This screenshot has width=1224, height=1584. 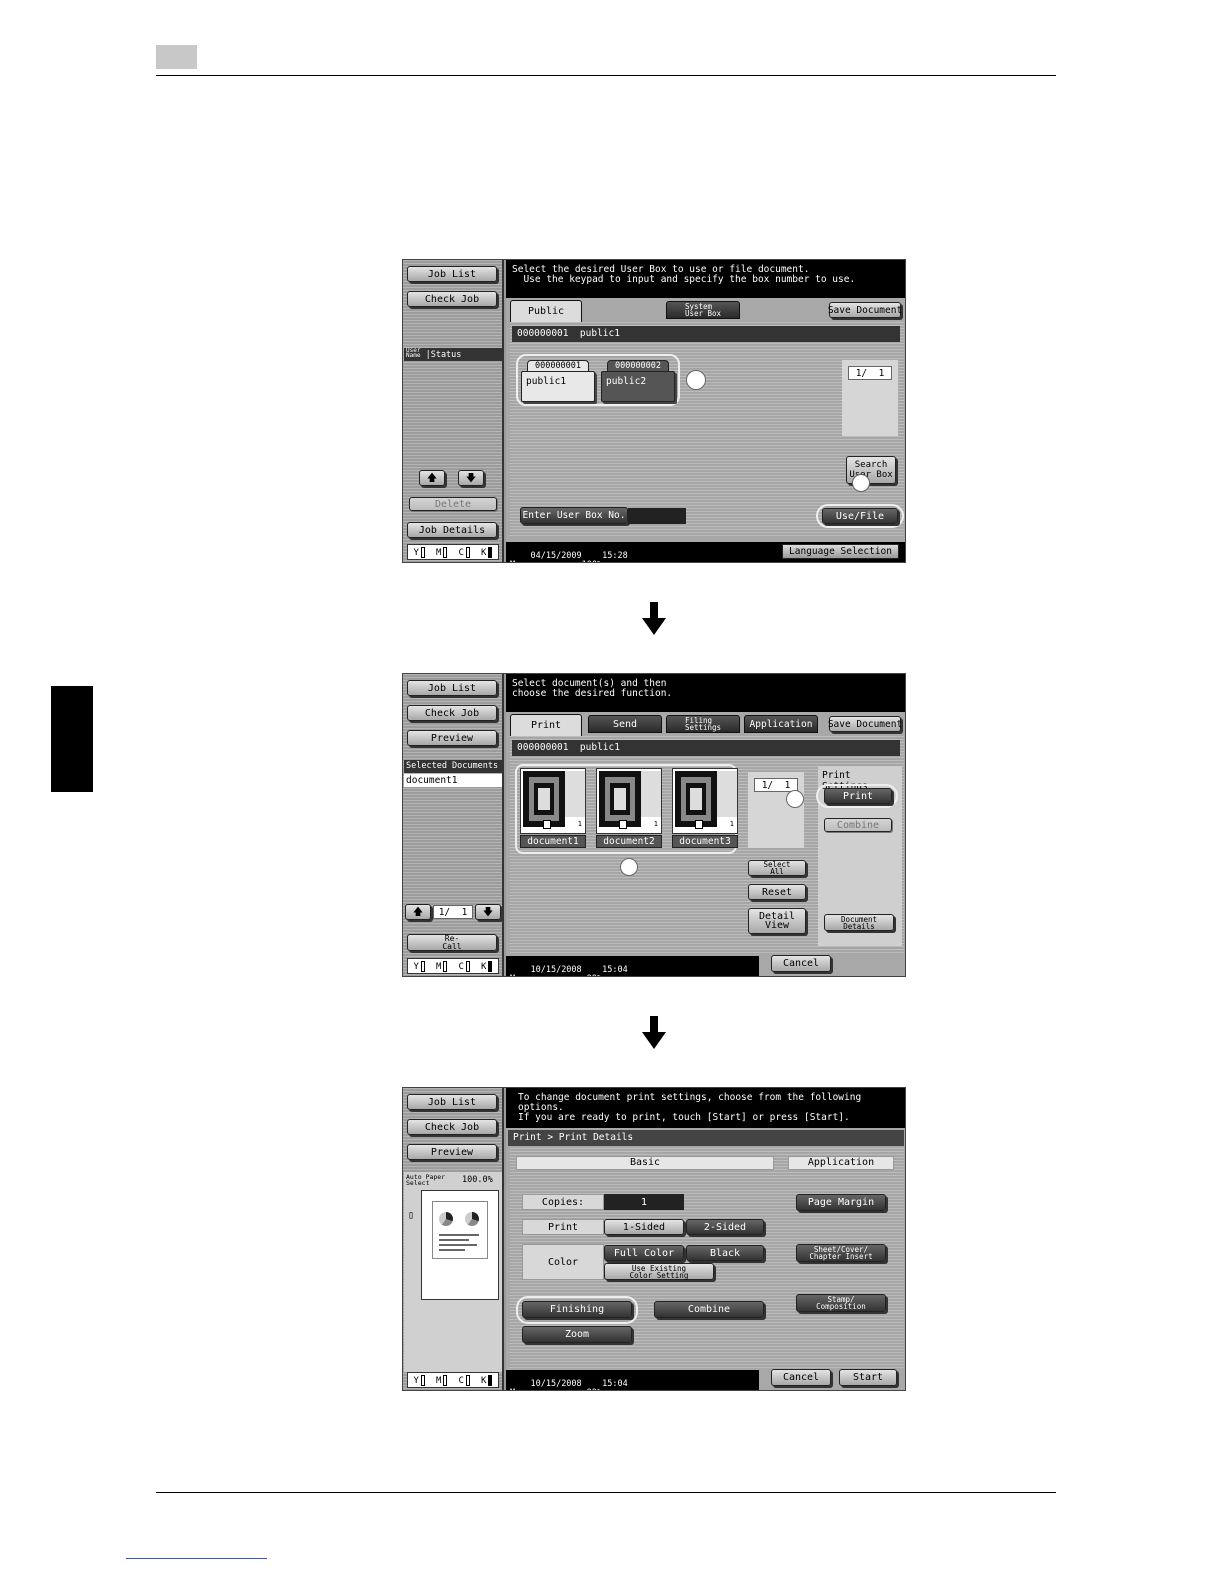 I want to click on use-file-button: Use/File, so click(x=860, y=516).